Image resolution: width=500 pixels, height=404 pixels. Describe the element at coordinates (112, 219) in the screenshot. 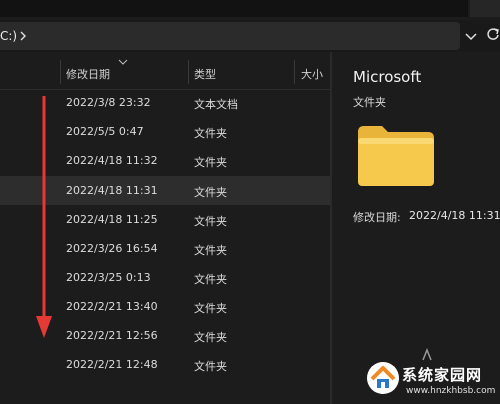

I see `modified-date: 2022/4/18 11:25` at that location.